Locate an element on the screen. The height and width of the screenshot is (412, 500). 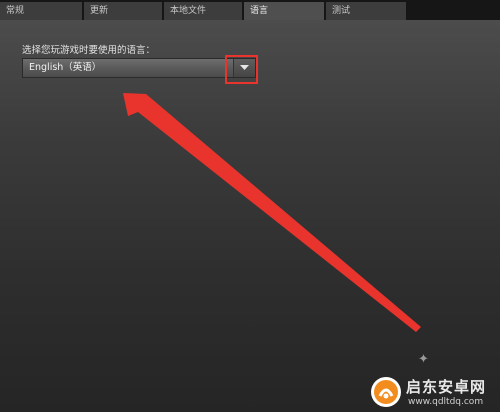
watermark-url: www.qdltdq.com is located at coordinates (446, 402).